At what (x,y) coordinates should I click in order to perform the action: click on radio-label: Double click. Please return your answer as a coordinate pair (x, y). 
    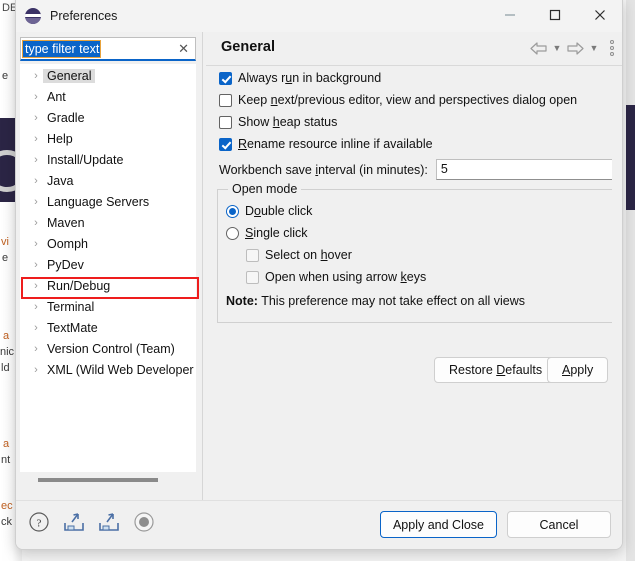
    Looking at the image, I should click on (279, 211).